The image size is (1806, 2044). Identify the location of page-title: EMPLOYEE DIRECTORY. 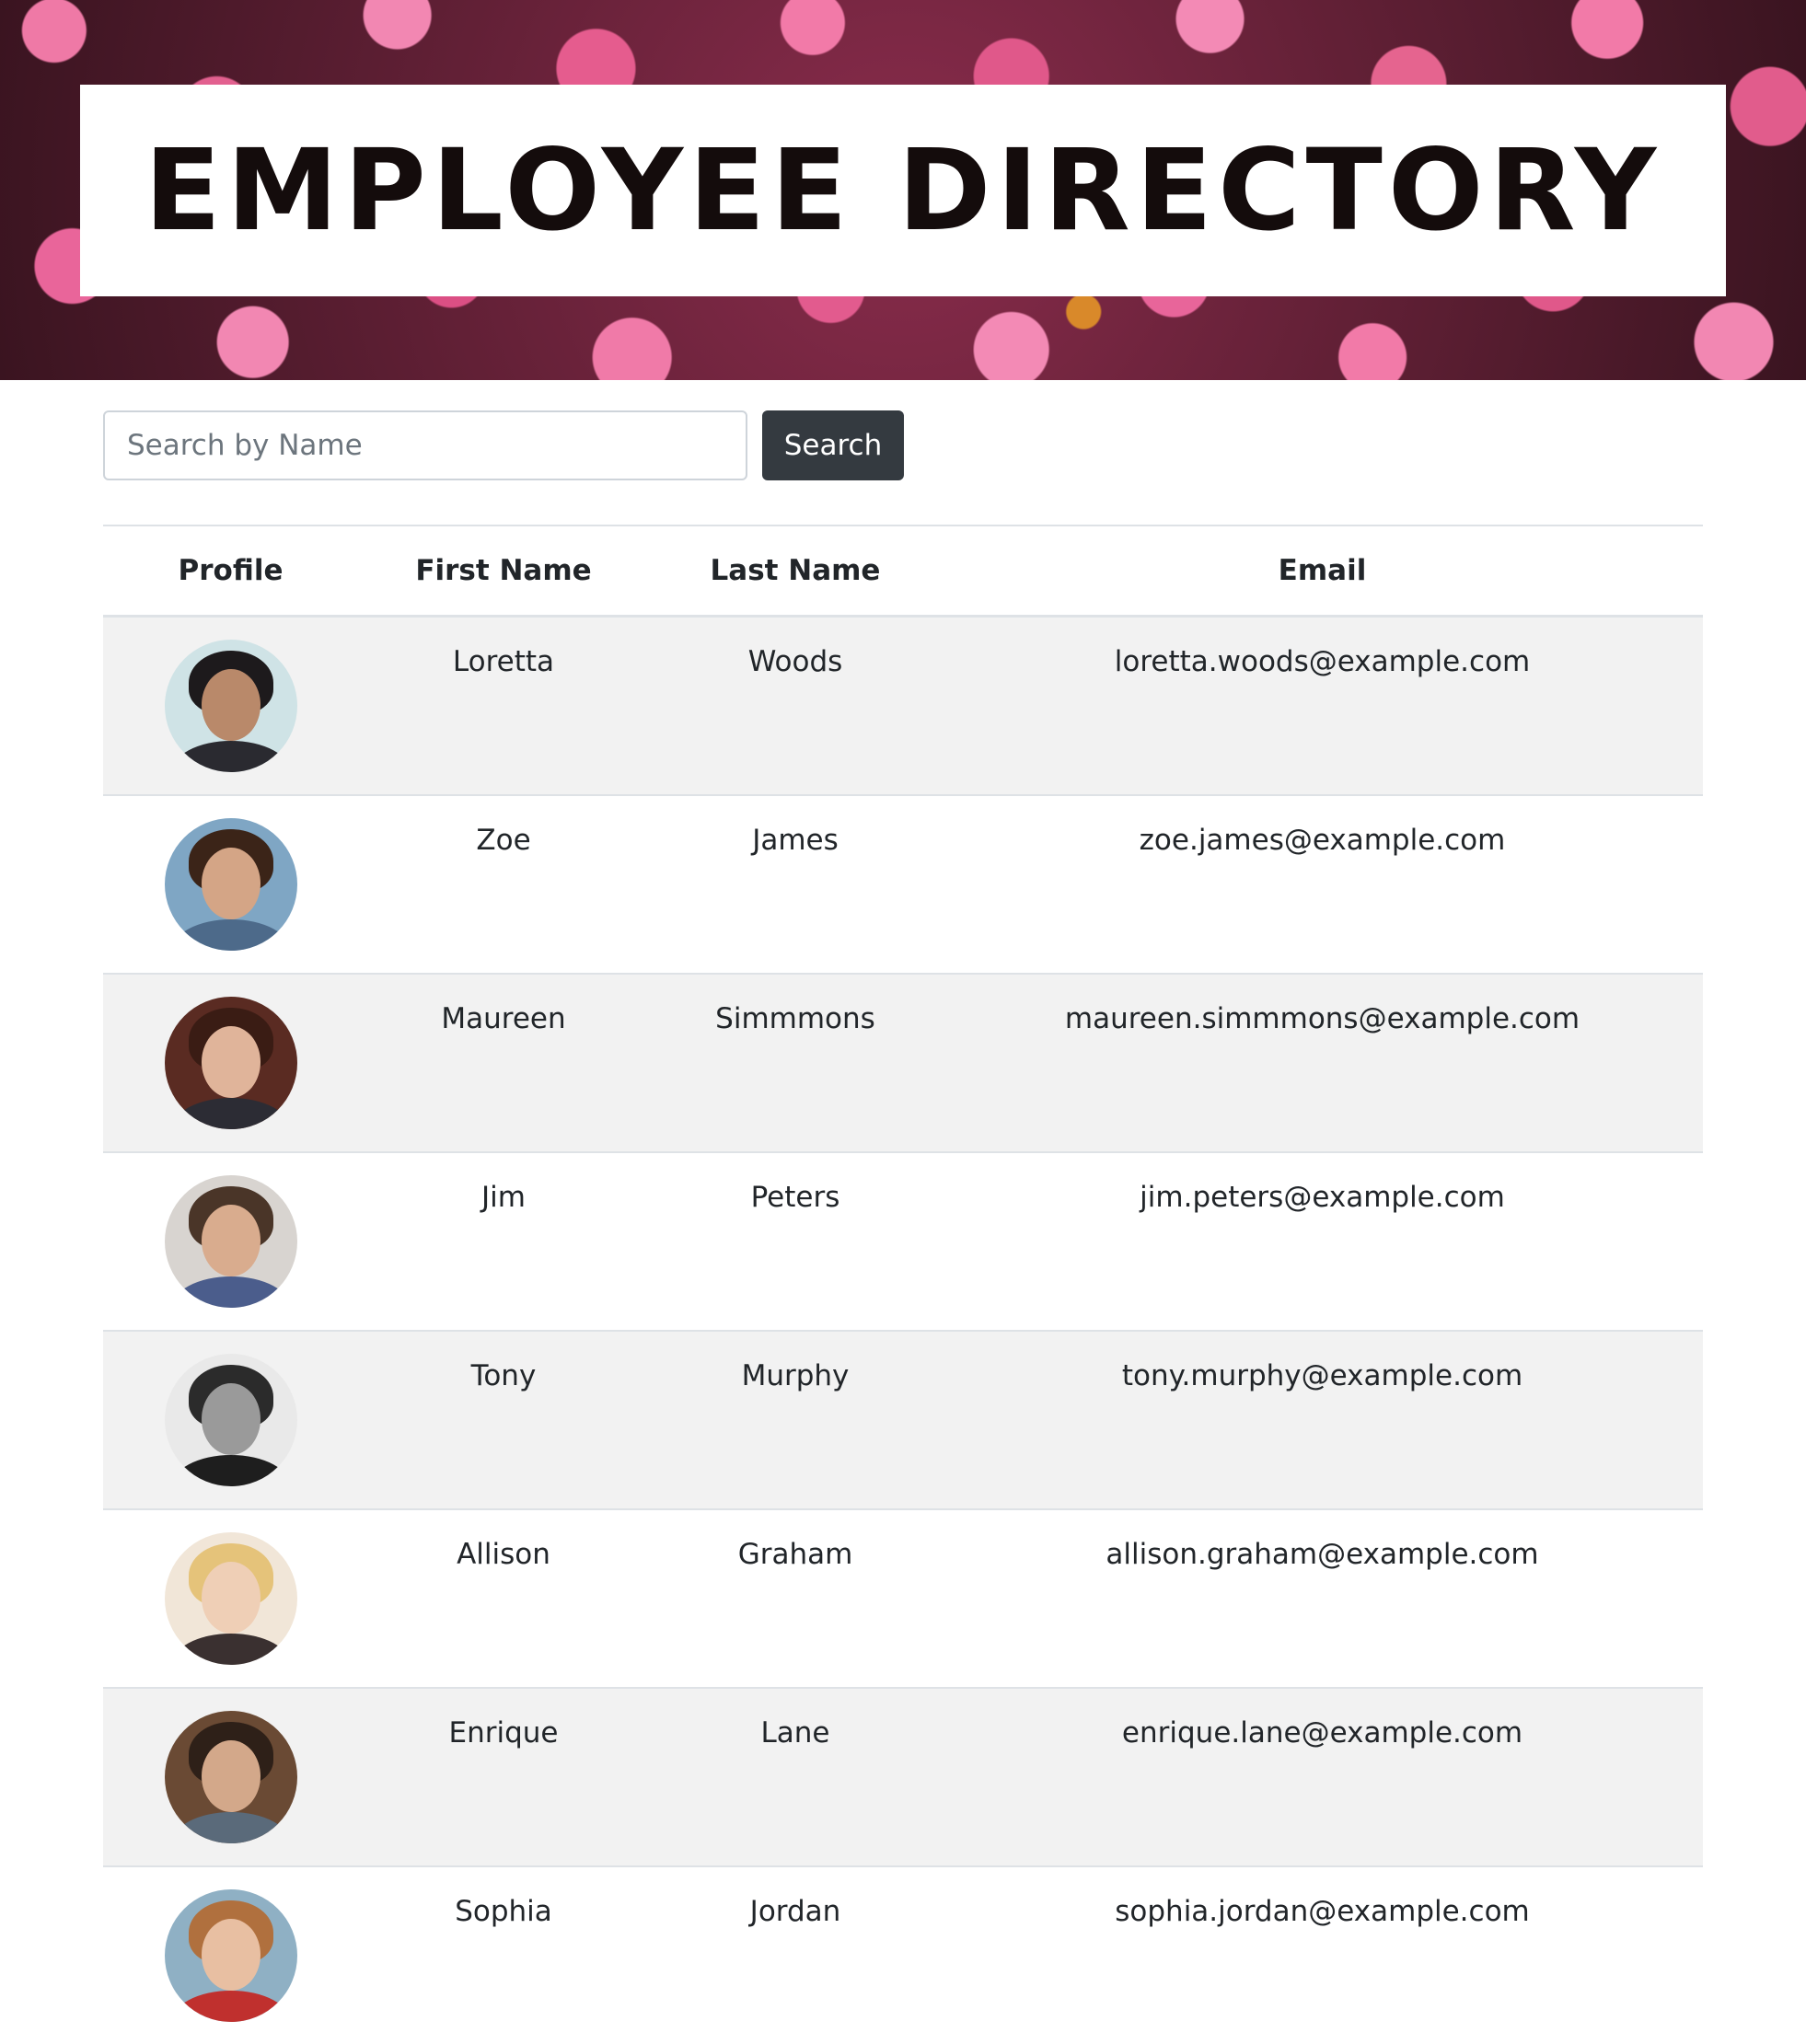
(903, 190).